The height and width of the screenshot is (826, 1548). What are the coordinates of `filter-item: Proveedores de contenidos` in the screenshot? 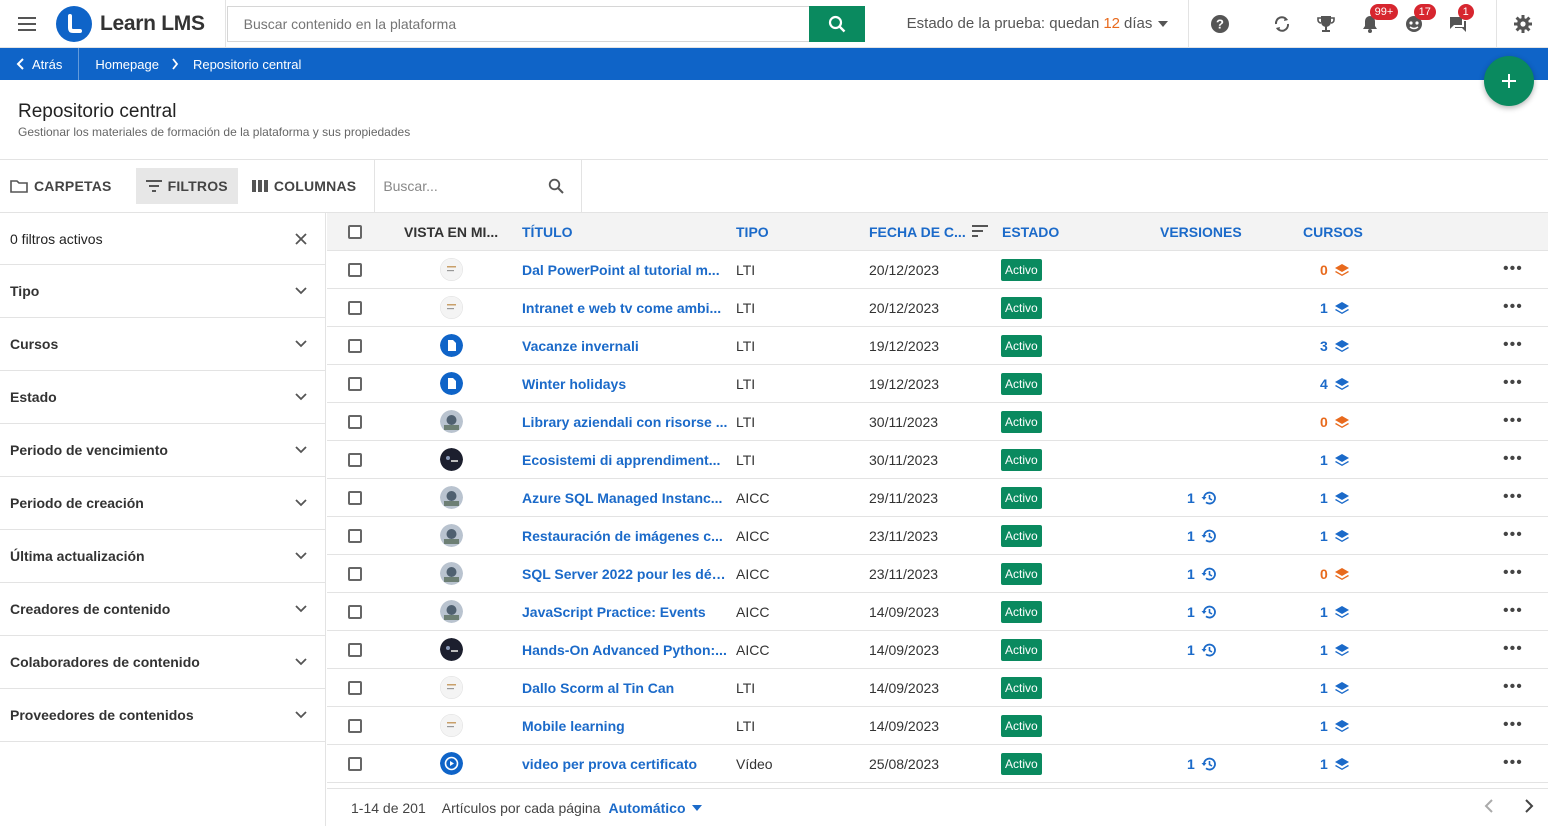 It's located at (162, 715).